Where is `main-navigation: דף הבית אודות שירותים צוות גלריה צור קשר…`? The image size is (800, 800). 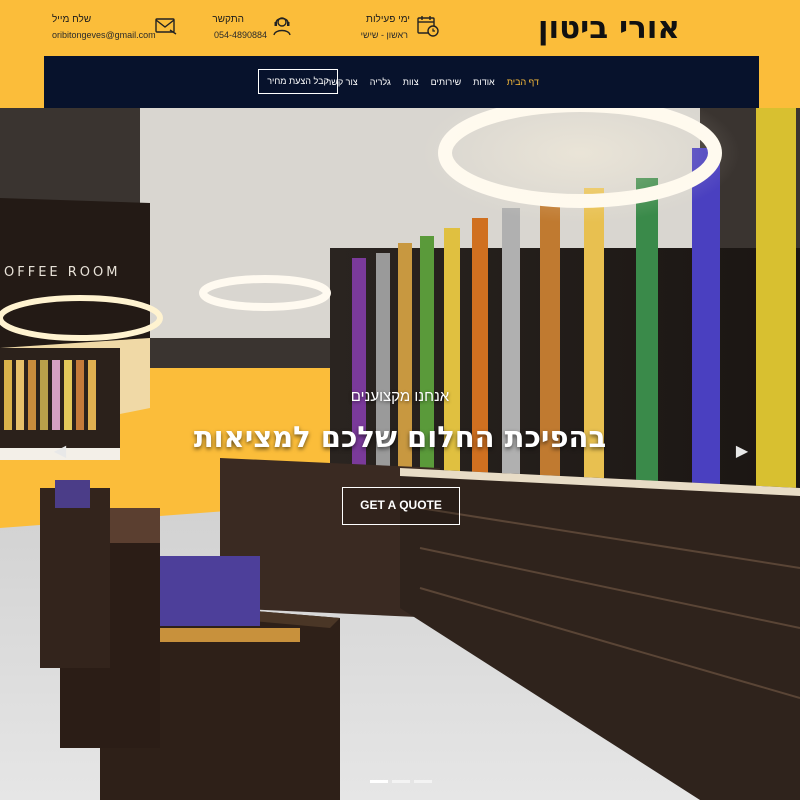 main-navigation: דף הבית אודות שירותים צוות גלריה צור קשר… is located at coordinates (401, 82).